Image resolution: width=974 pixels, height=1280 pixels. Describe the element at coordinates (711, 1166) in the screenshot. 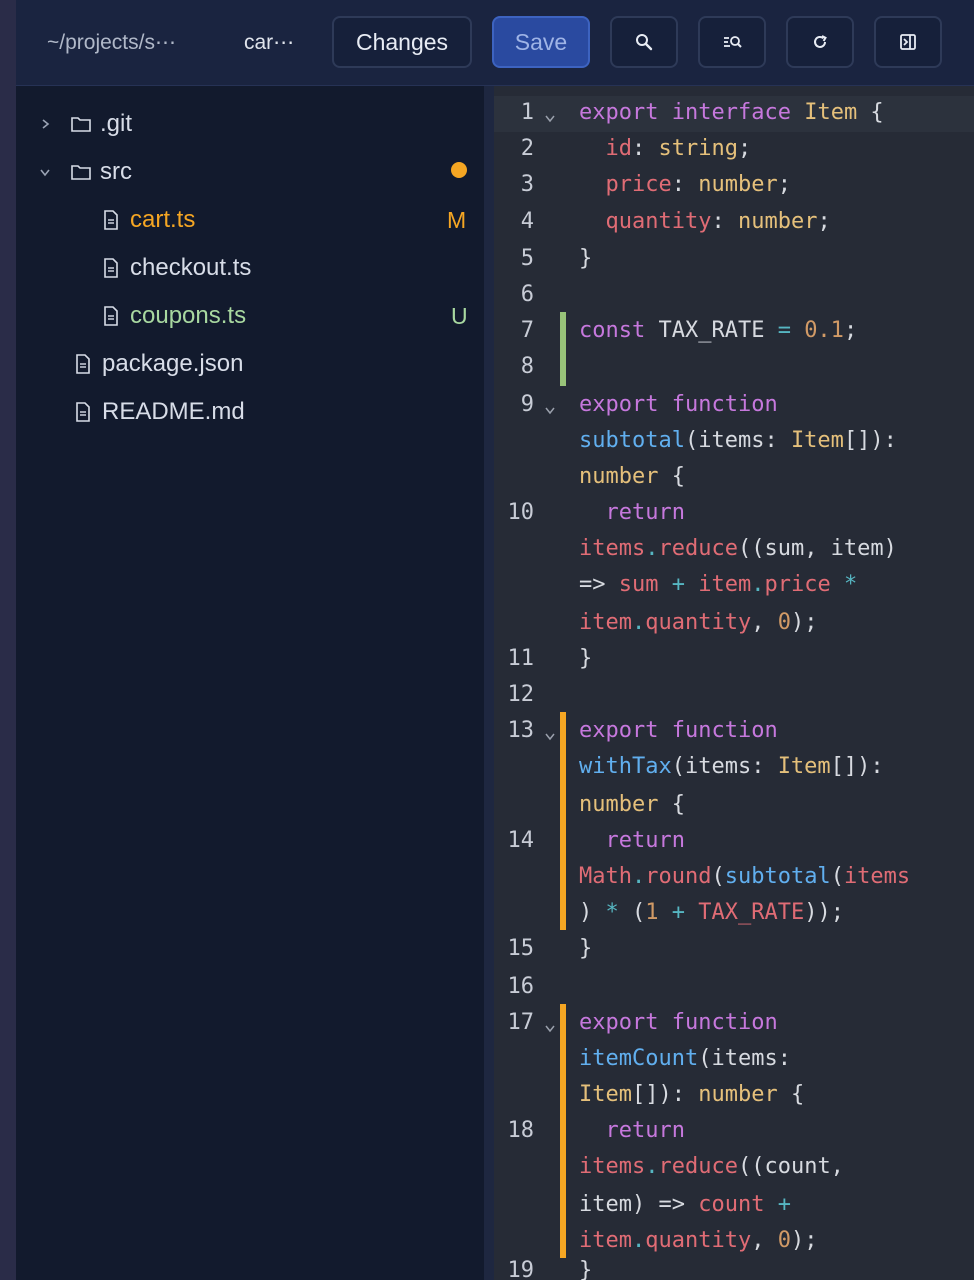

I see `code-line: items.reduce((count,` at that location.